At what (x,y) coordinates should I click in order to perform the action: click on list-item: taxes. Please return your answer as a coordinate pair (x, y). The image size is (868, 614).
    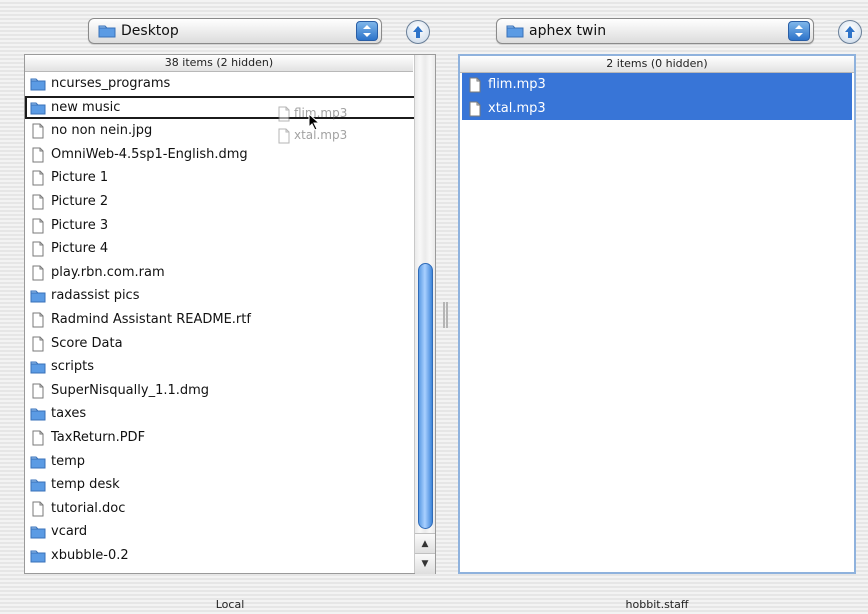
    Looking at the image, I should click on (230, 414).